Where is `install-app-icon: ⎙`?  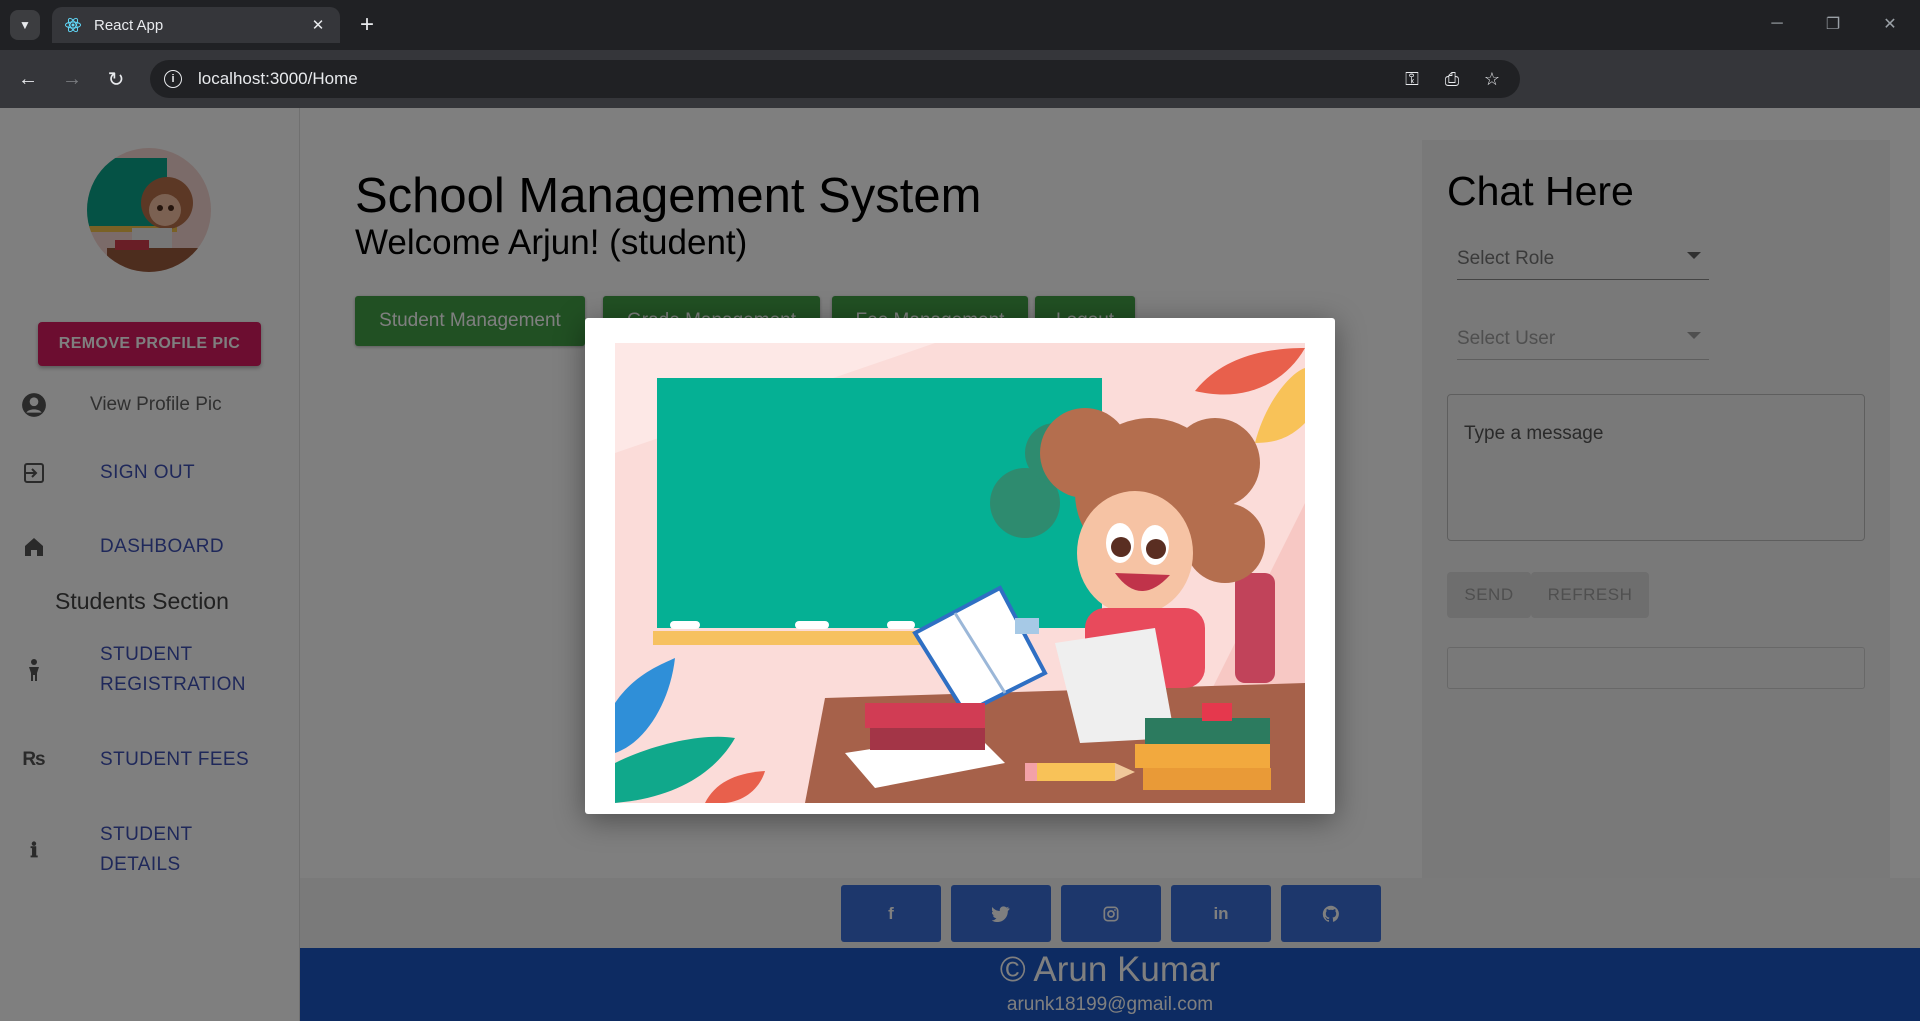
install-app-icon: ⎙ is located at coordinates (1452, 79).